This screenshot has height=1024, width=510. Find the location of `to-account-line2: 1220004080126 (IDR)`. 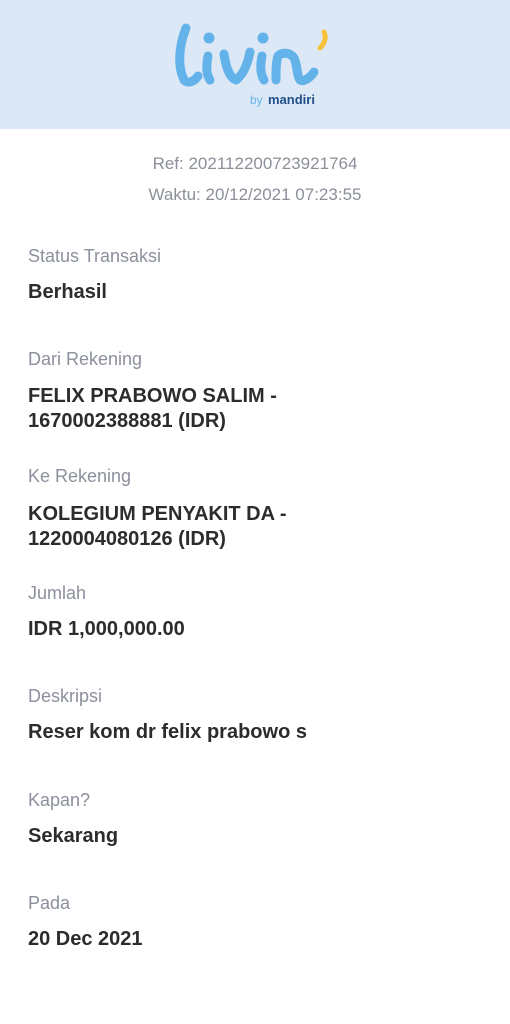

to-account-line2: 1220004080126 (IDR) is located at coordinates (127, 539).